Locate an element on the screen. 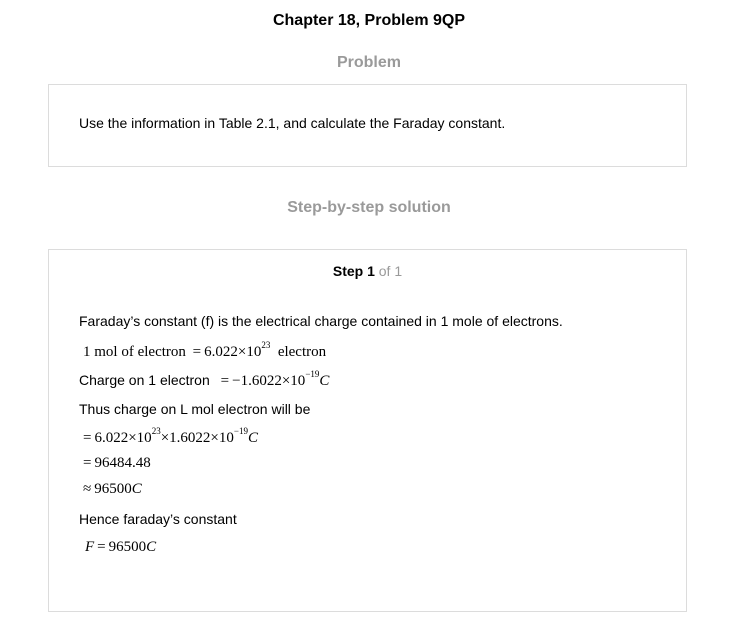 The width and height of the screenshot is (738, 638). charge-operator: = is located at coordinates (225, 381).